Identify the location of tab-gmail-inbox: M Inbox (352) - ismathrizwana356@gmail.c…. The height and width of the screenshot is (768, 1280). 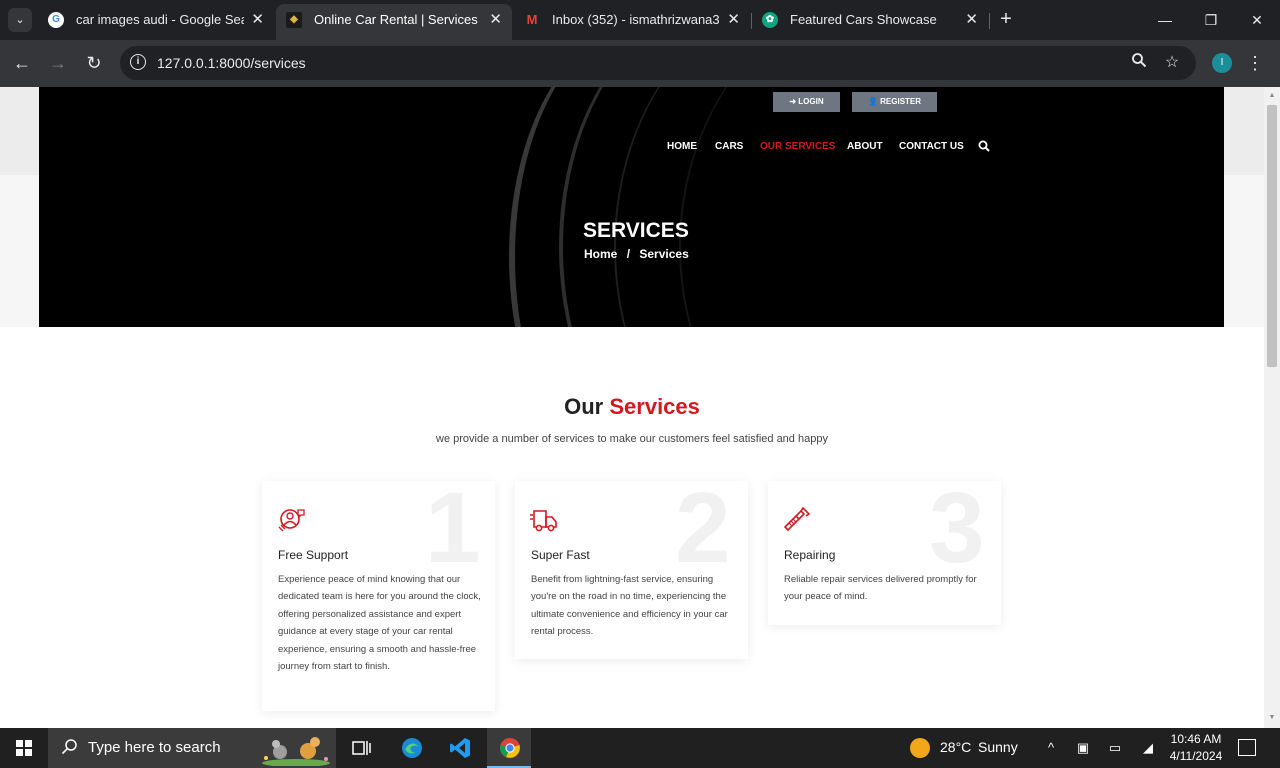
(632, 22).